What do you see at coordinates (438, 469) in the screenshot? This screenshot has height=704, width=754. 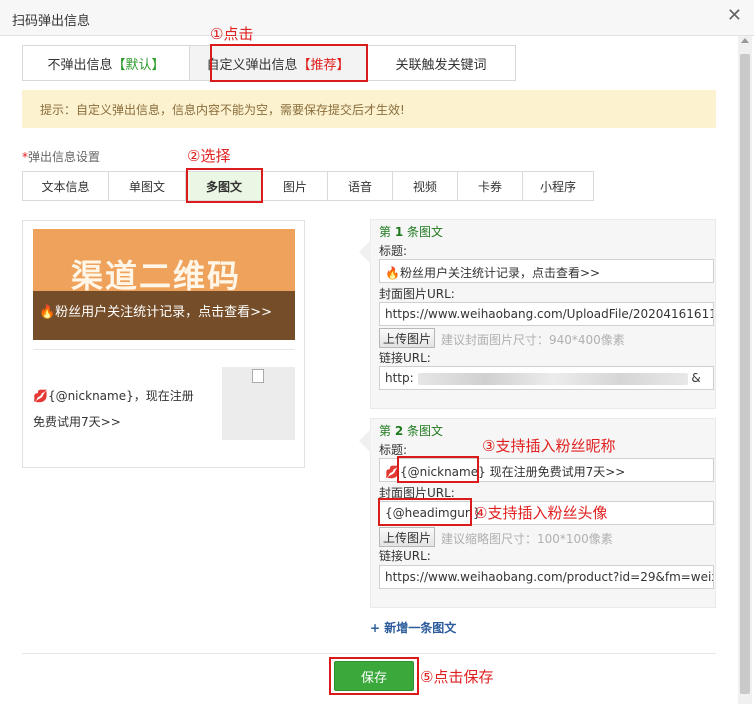 I see `annotation-box-nickname` at bounding box center [438, 469].